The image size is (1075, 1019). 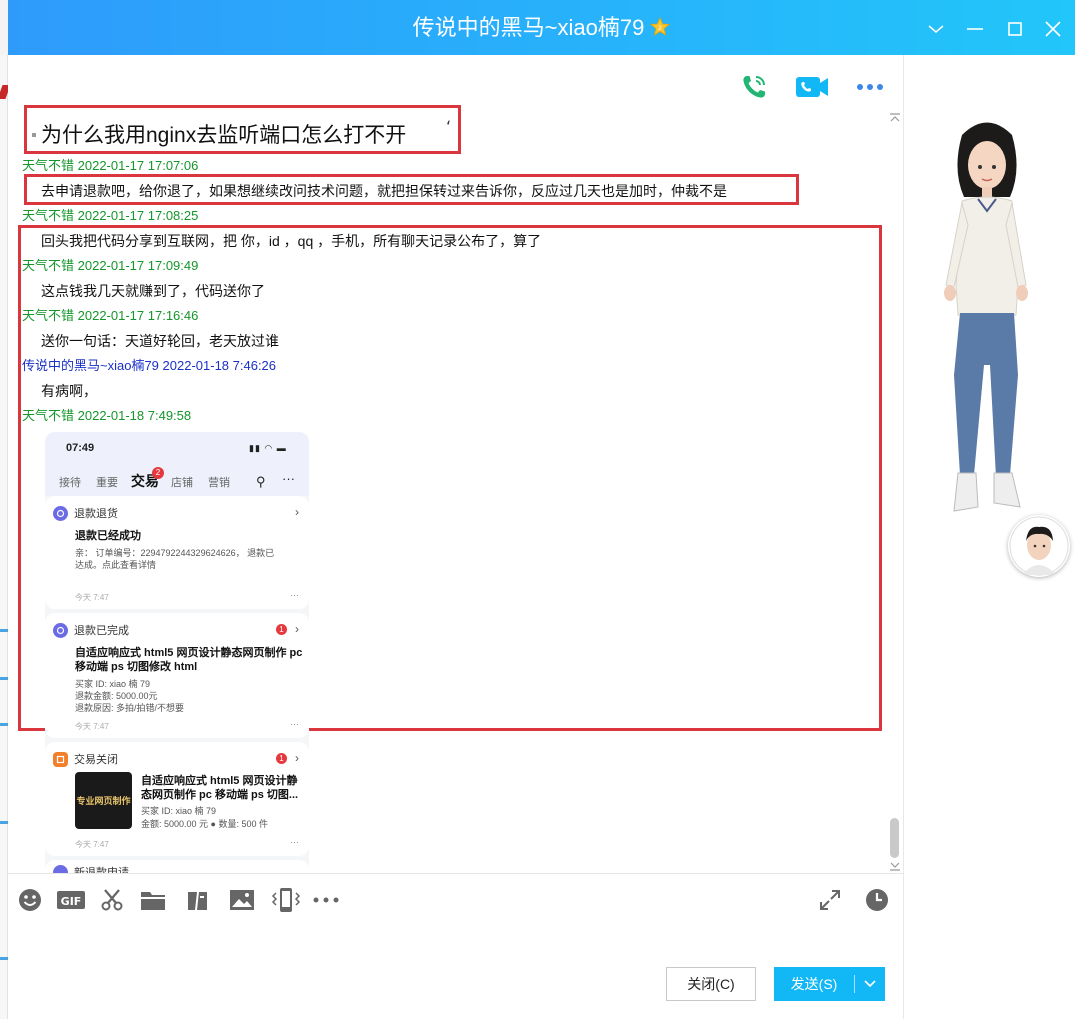 I want to click on svg-text: 2, so click(x=660, y=28).